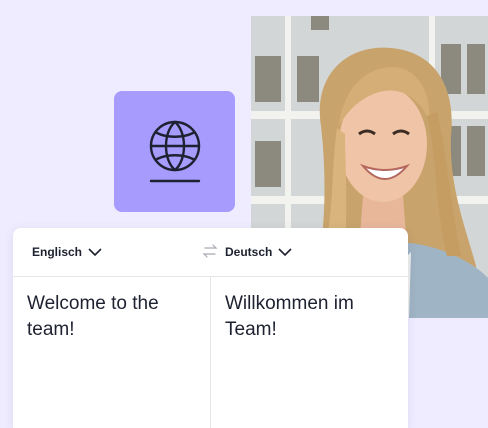  I want to click on source-language-select: Englisch, so click(67, 252).